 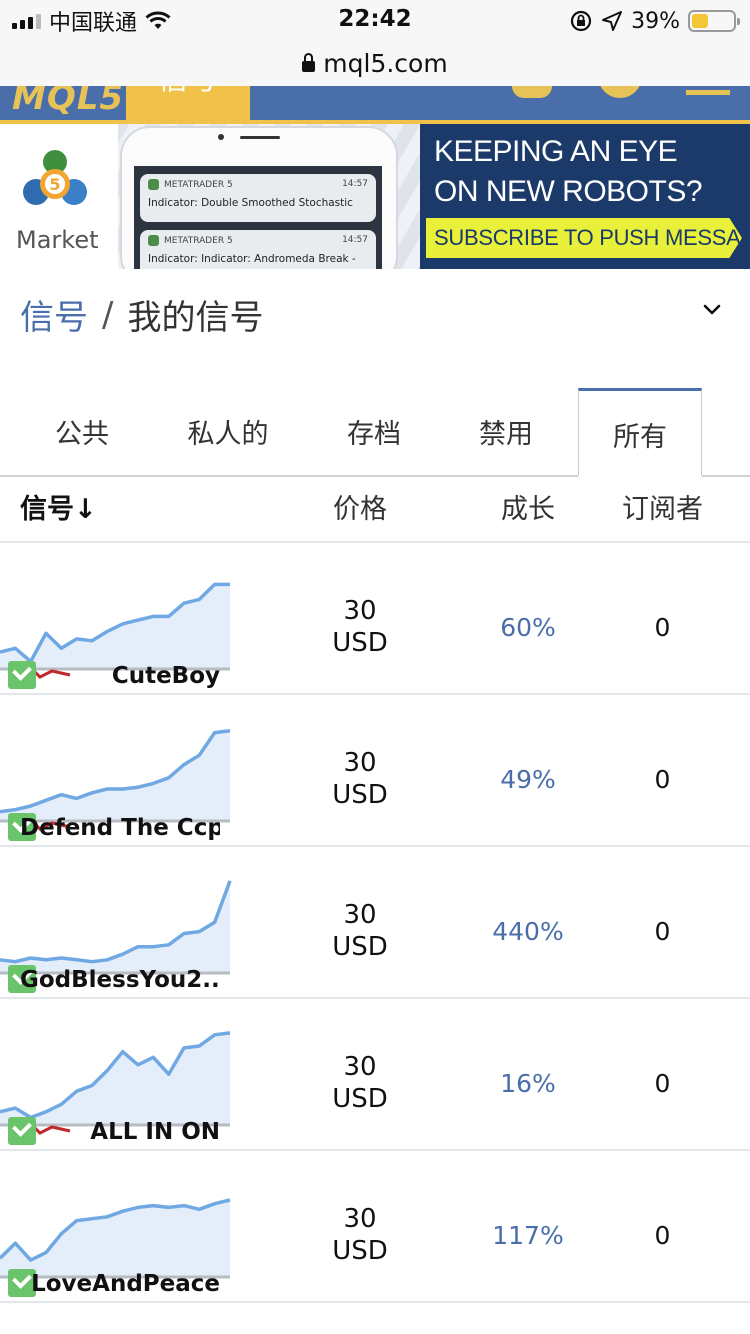 What do you see at coordinates (528, 931) in the screenshot?
I see `signal-growth: 440%` at bounding box center [528, 931].